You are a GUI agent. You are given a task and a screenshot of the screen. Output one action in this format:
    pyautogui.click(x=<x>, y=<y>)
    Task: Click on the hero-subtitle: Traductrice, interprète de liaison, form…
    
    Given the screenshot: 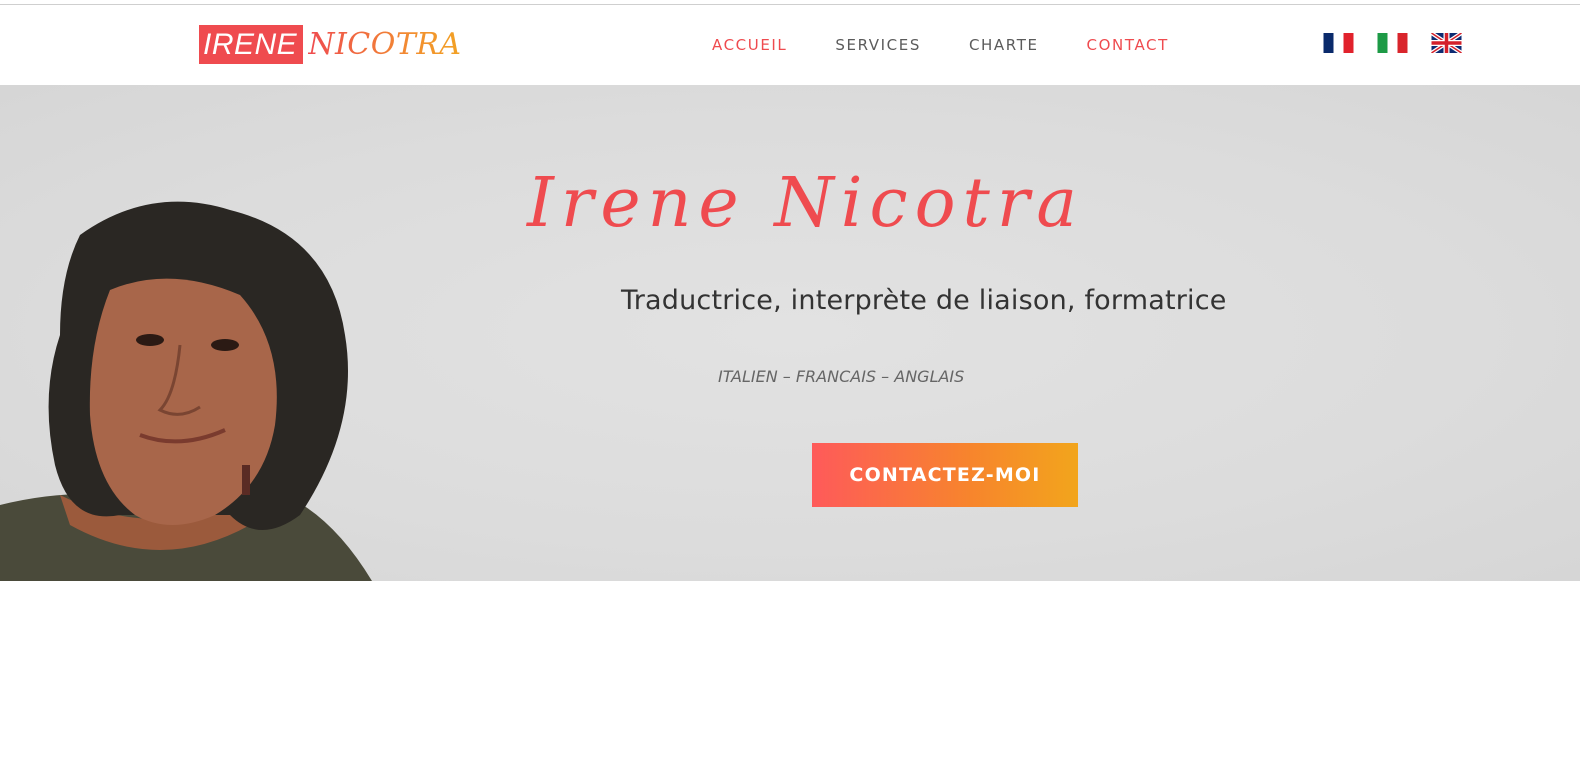 What is the action you would take?
    pyautogui.click(x=924, y=300)
    